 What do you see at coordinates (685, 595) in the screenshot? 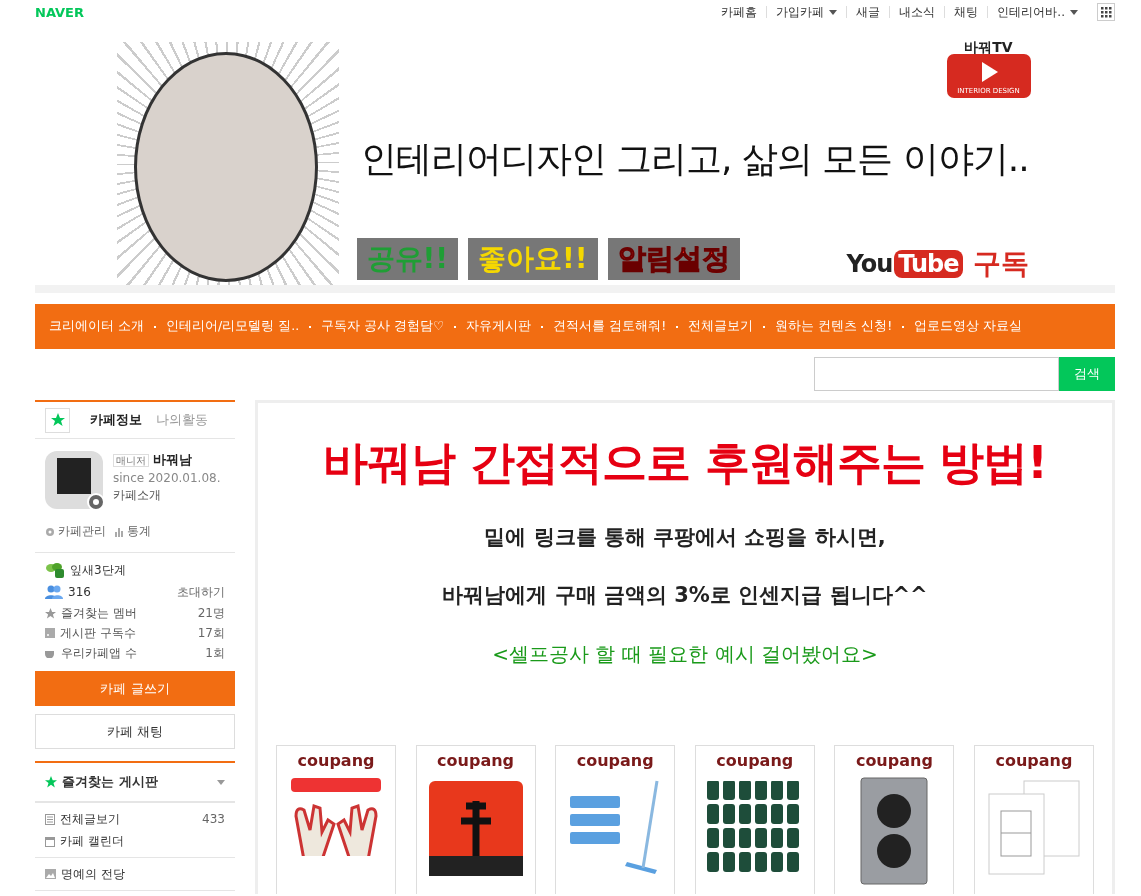
I see `post-text: 바꿔남에게 구매 금액의 3%로 인센지급 됩니다^^` at bounding box center [685, 595].